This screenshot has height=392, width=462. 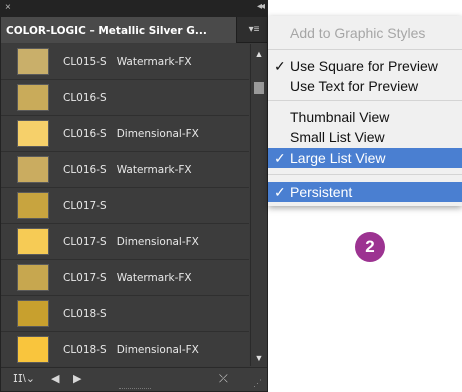 I want to click on swatch-label: CL018-S Dimensional-FX, so click(x=131, y=349).